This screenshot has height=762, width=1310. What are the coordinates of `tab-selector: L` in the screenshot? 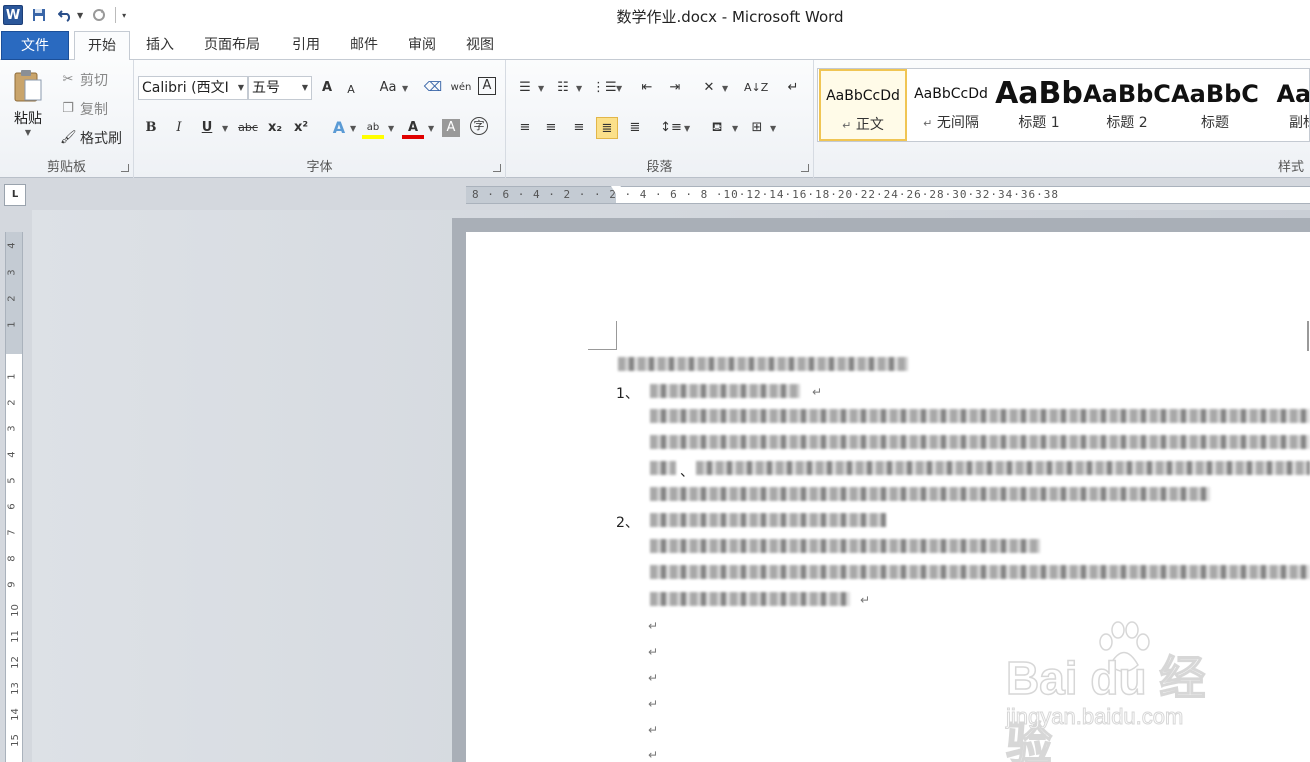 It's located at (15, 195).